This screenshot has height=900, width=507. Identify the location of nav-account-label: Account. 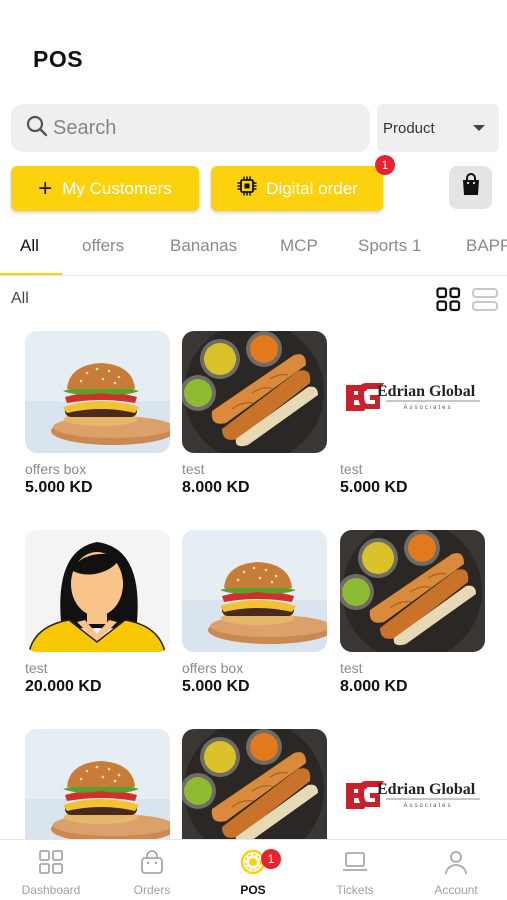
(456, 890).